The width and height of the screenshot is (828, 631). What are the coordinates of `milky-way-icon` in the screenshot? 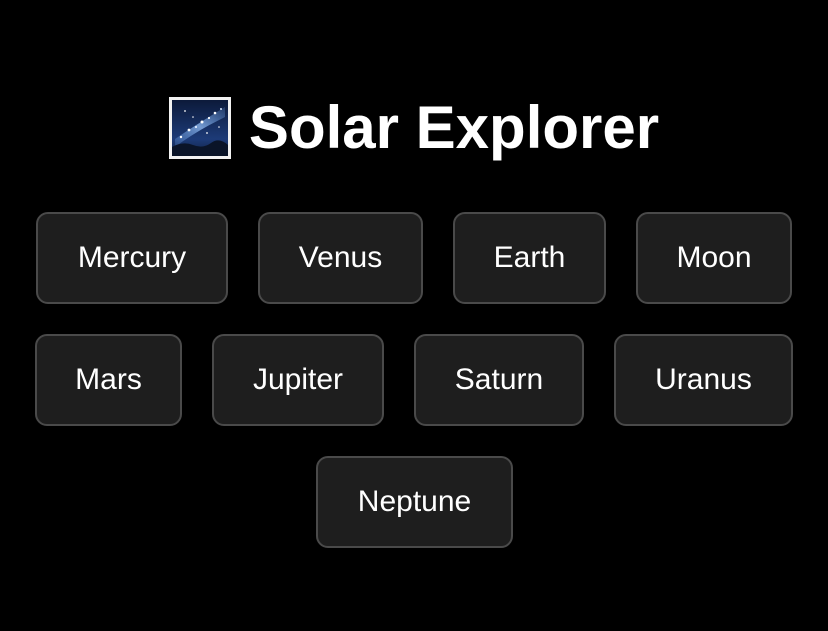 It's located at (199, 128).